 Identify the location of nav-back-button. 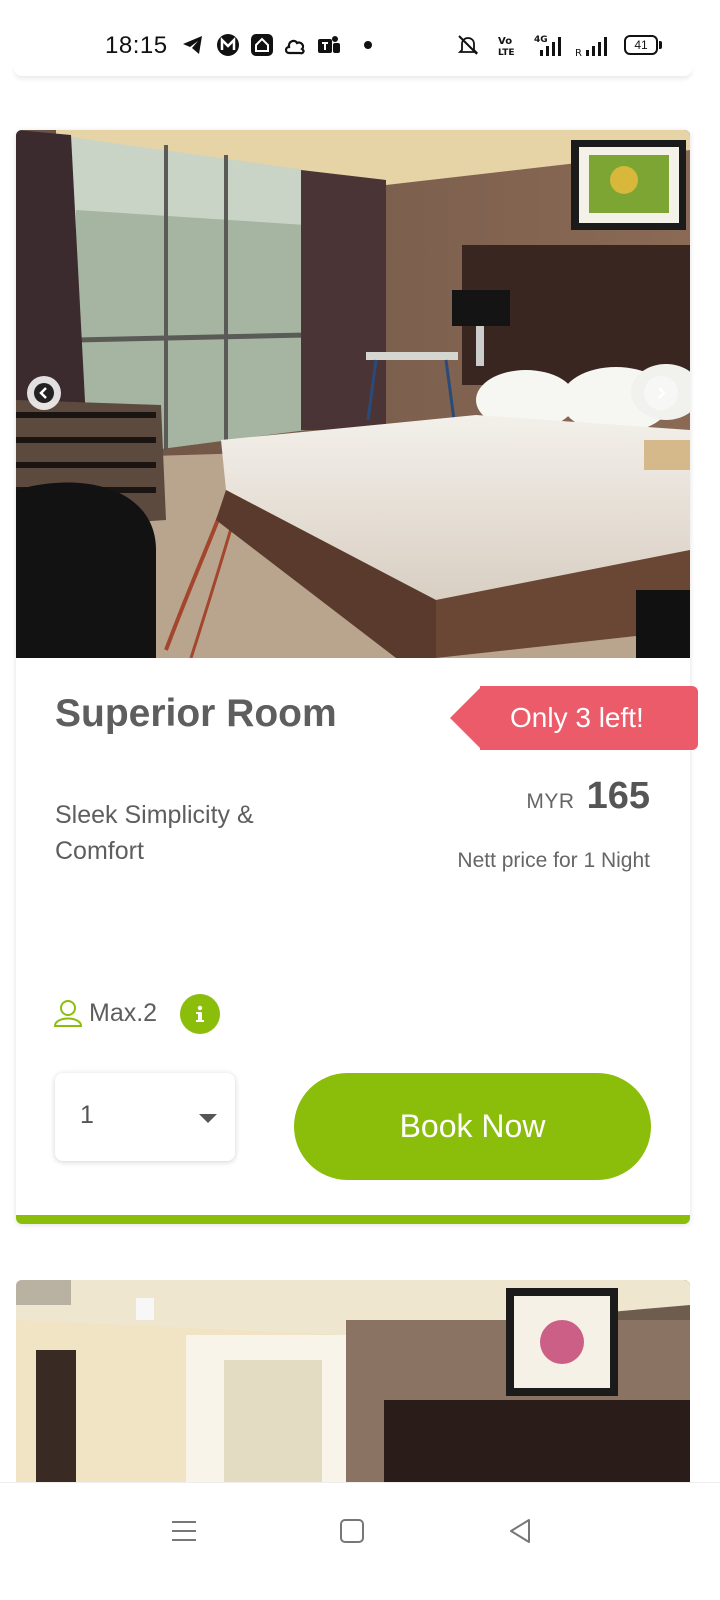
(520, 1531).